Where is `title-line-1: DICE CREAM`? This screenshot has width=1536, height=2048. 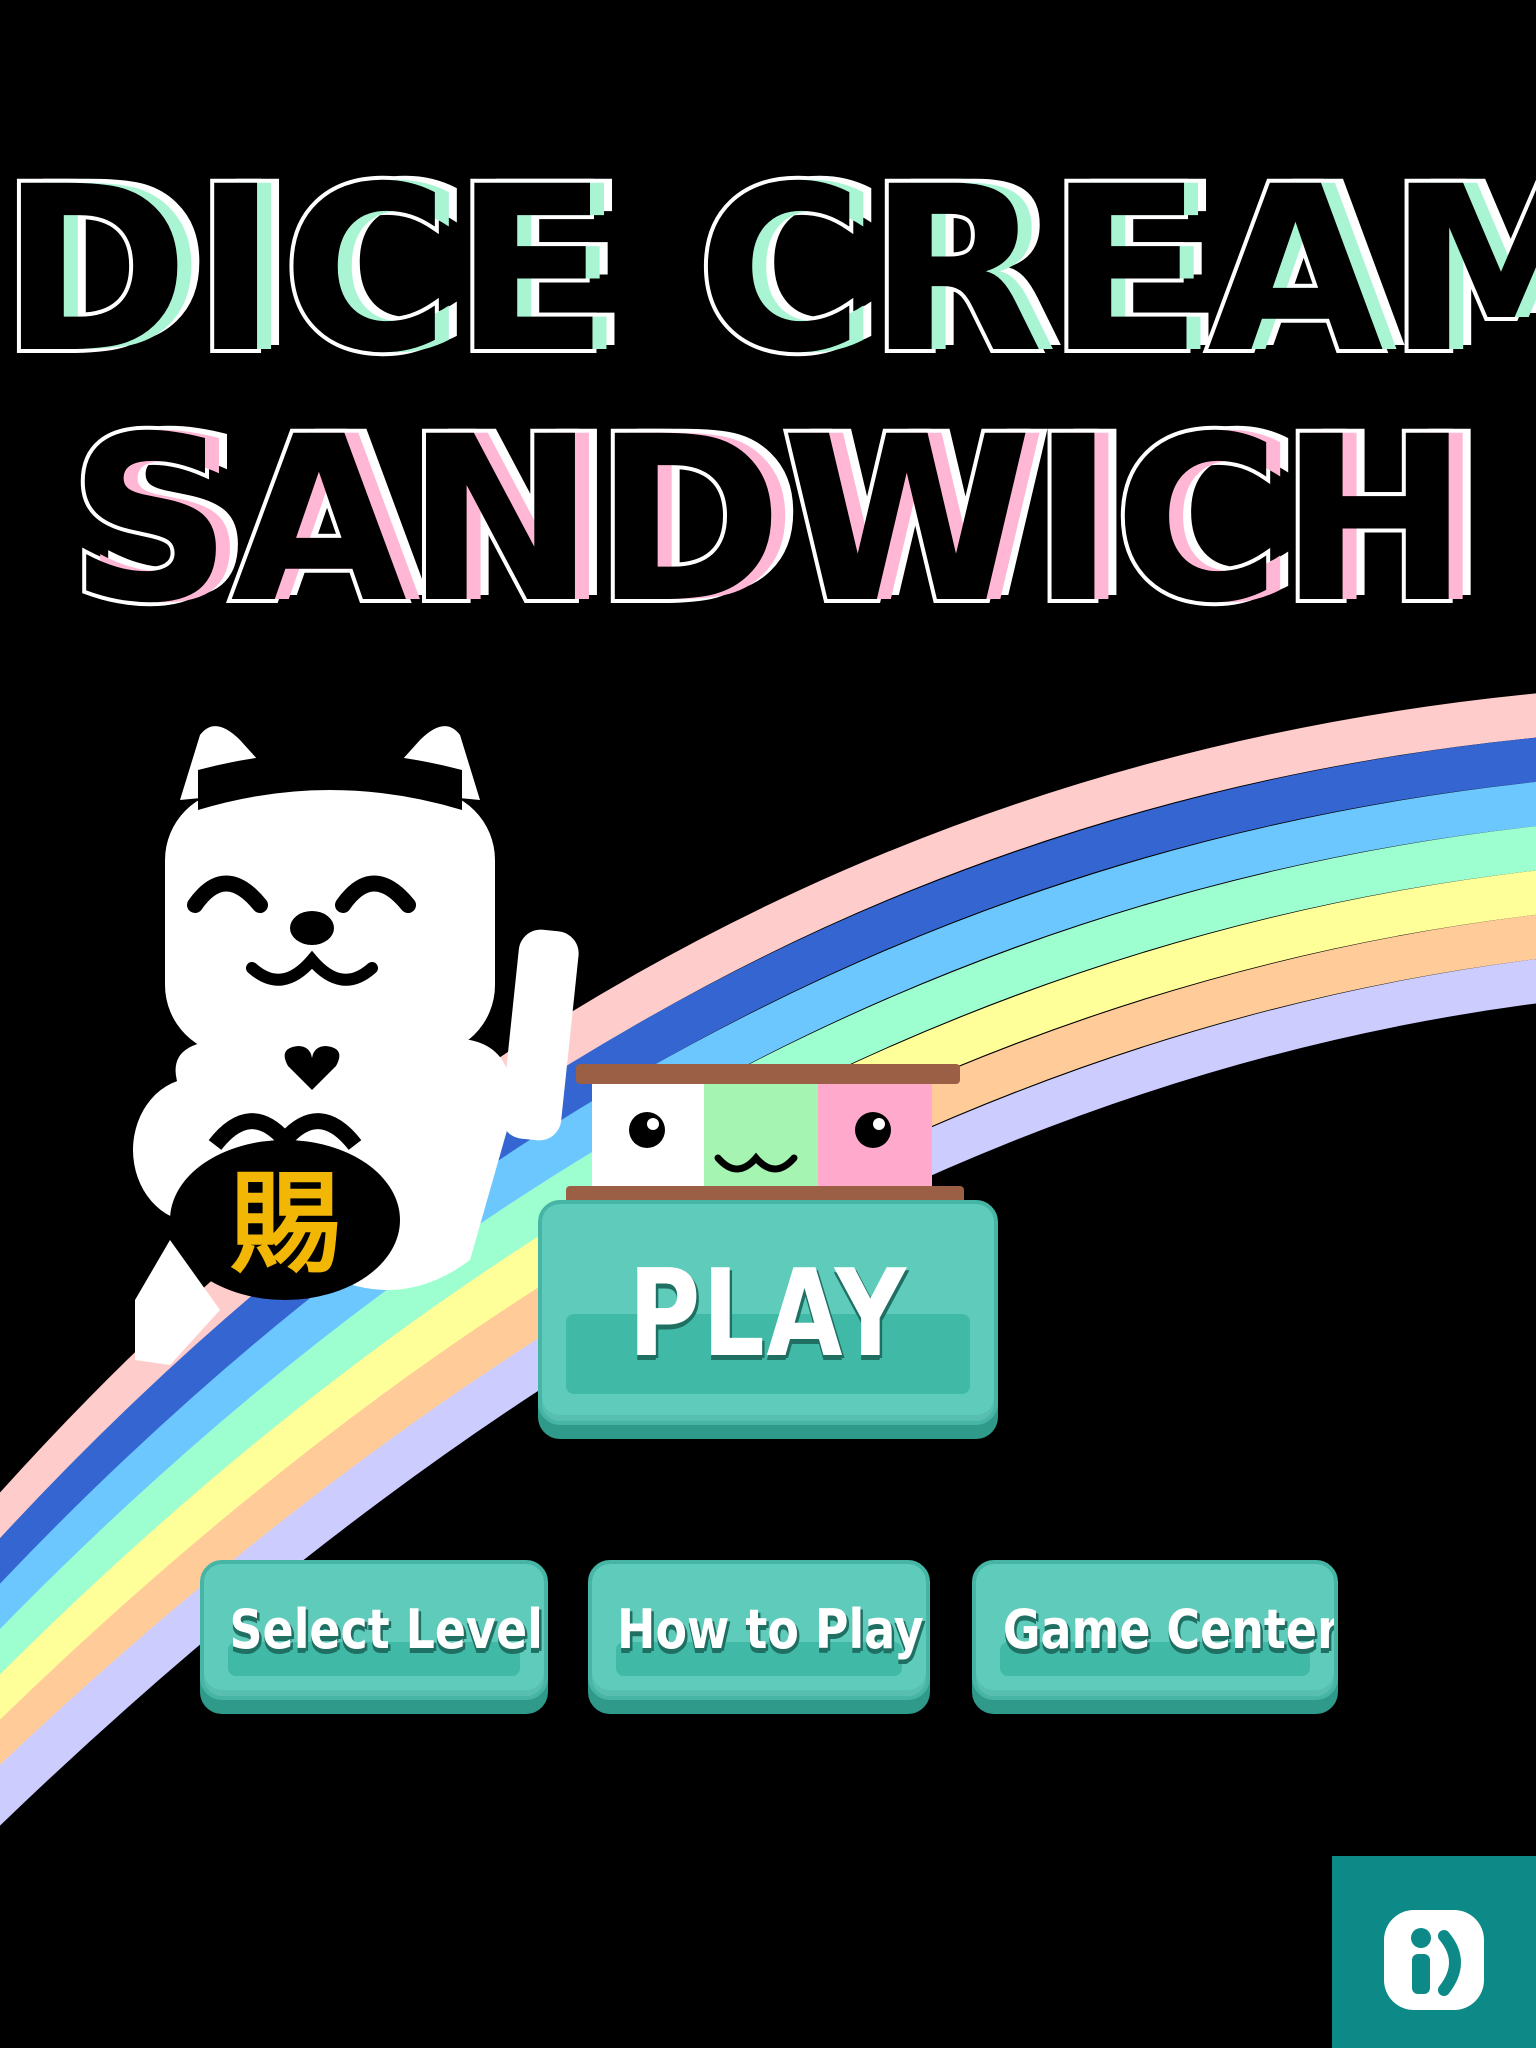
title-line-1: DICE CREAM is located at coordinates (768, 270).